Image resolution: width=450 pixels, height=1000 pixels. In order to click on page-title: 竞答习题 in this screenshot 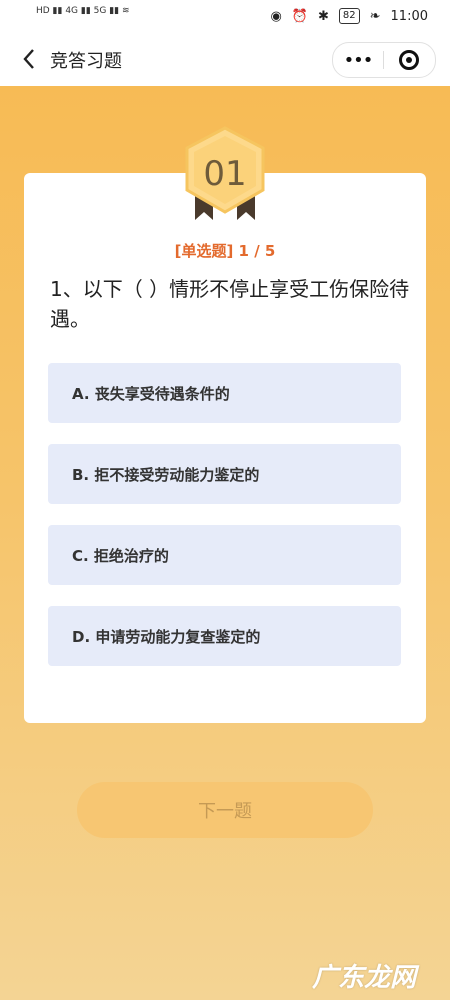, I will do `click(86, 61)`.